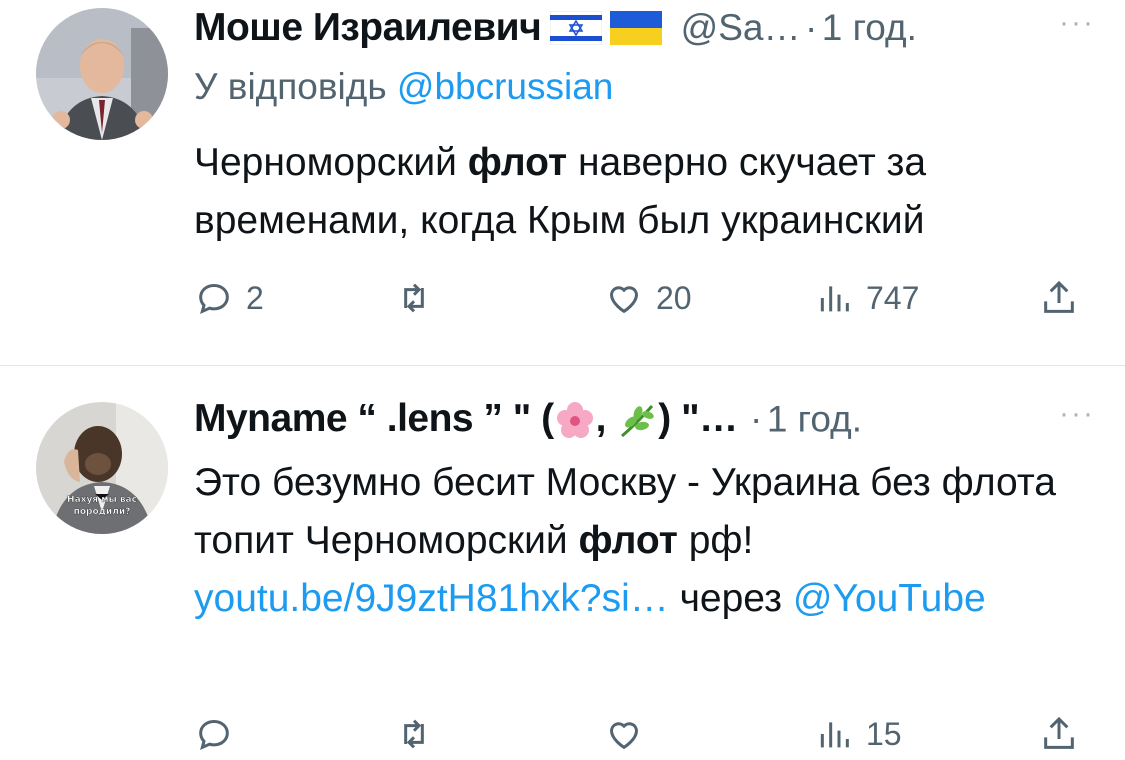 Image resolution: width=1125 pixels, height=760 pixels. I want to click on tweet-text-part: Черноморский, so click(331, 162).